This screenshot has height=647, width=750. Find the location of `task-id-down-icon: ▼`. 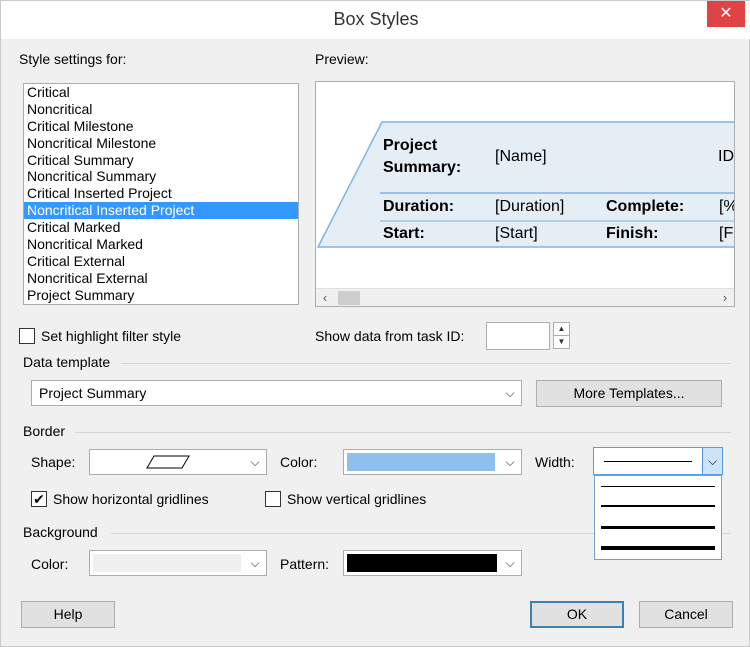

task-id-down-icon: ▼ is located at coordinates (561, 342).